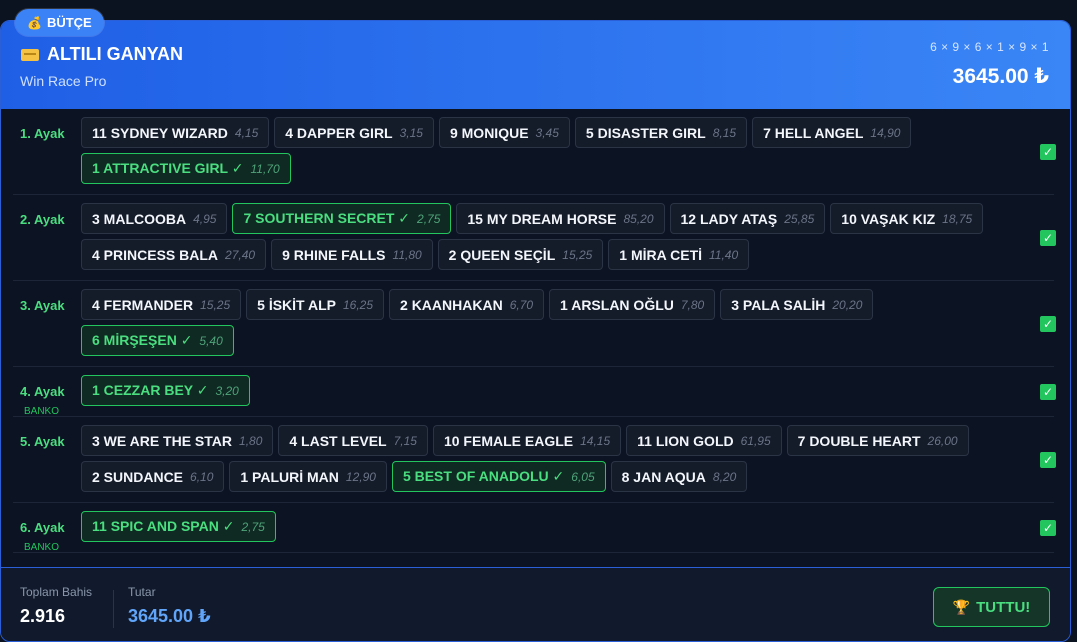 The height and width of the screenshot is (642, 1077). I want to click on horse-chip: 7 DOUBLE HEART 26,00, so click(877, 440).